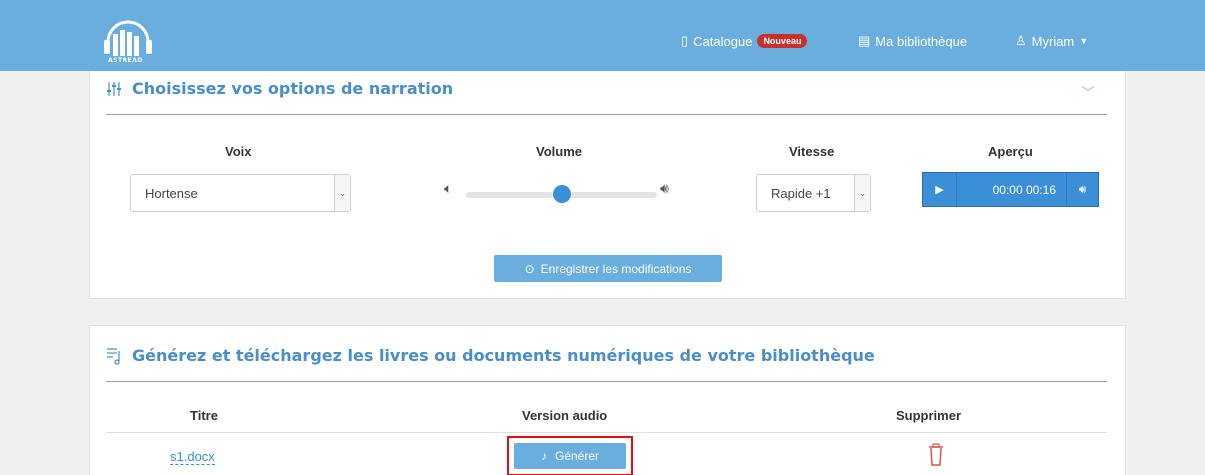 This screenshot has height=475, width=1205. What do you see at coordinates (812, 151) in the screenshot?
I see `speed-label: Vitesse` at bounding box center [812, 151].